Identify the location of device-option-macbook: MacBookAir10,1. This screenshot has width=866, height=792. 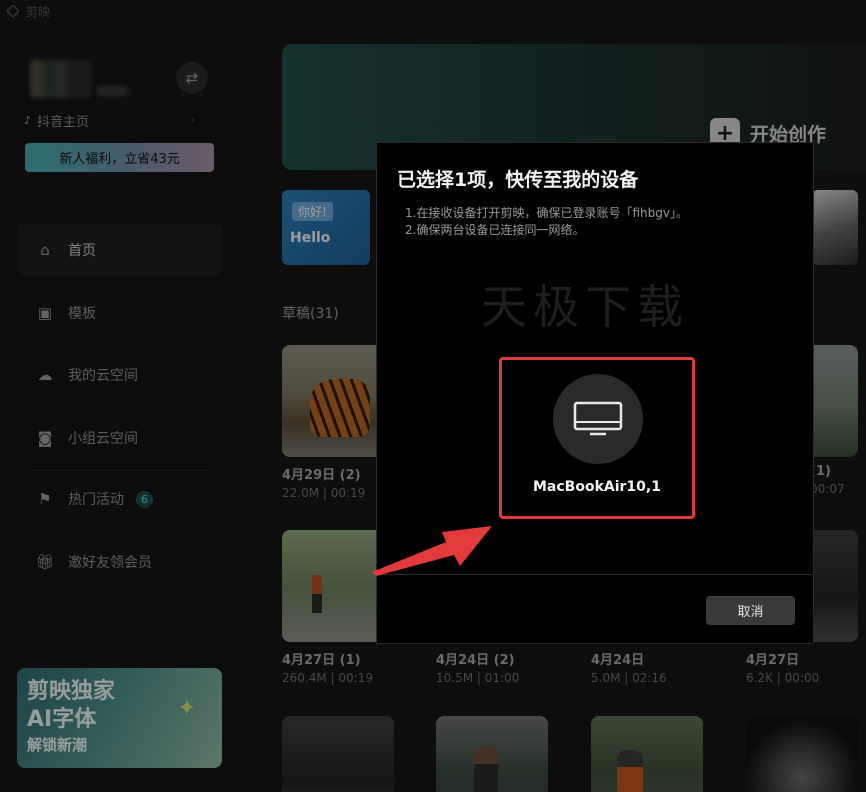
(597, 438).